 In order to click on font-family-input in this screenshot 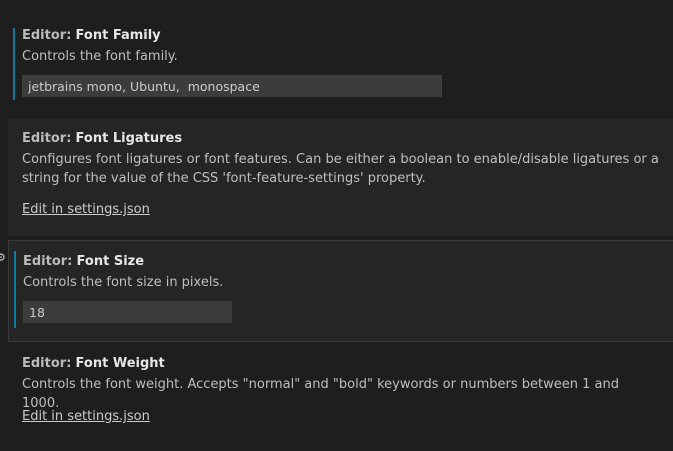, I will do `click(232, 86)`.